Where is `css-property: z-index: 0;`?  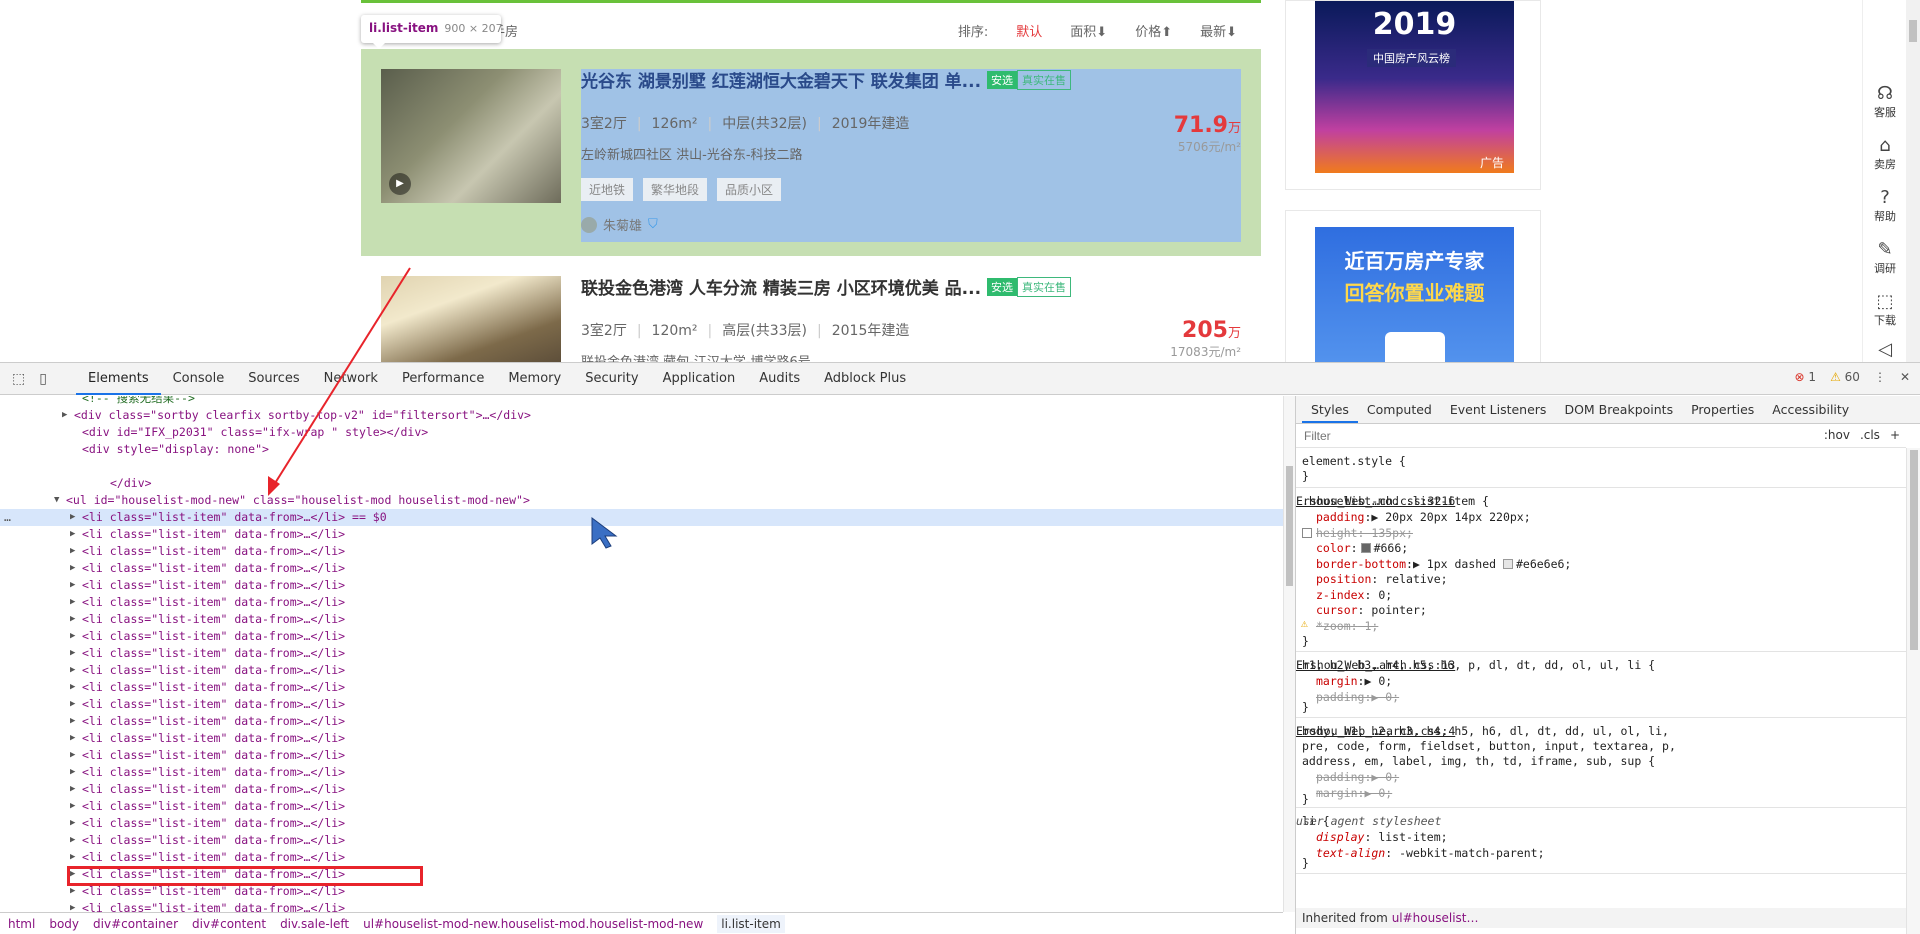
css-property: z-index: 0; is located at coordinates (1354, 595).